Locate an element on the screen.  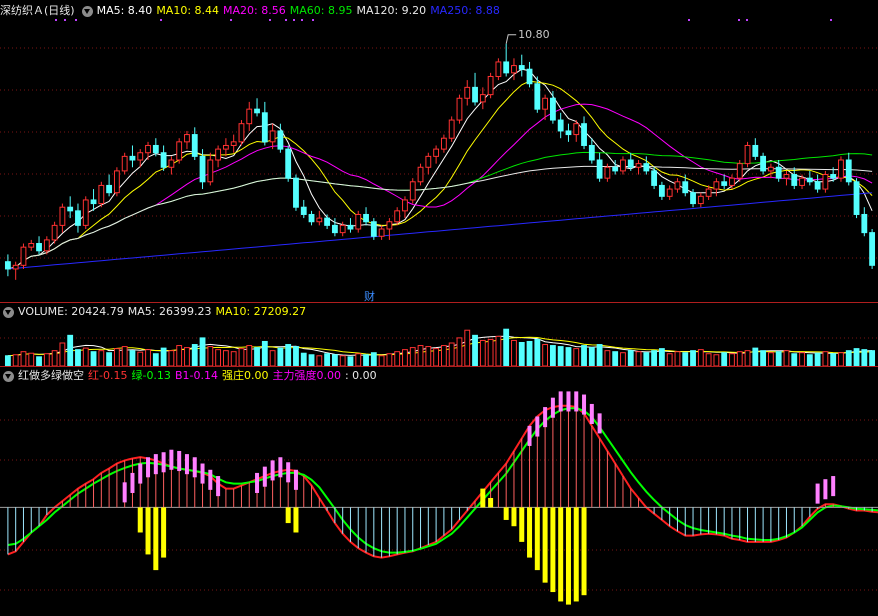
lv-label: 绿 is located at coordinates (137, 375).